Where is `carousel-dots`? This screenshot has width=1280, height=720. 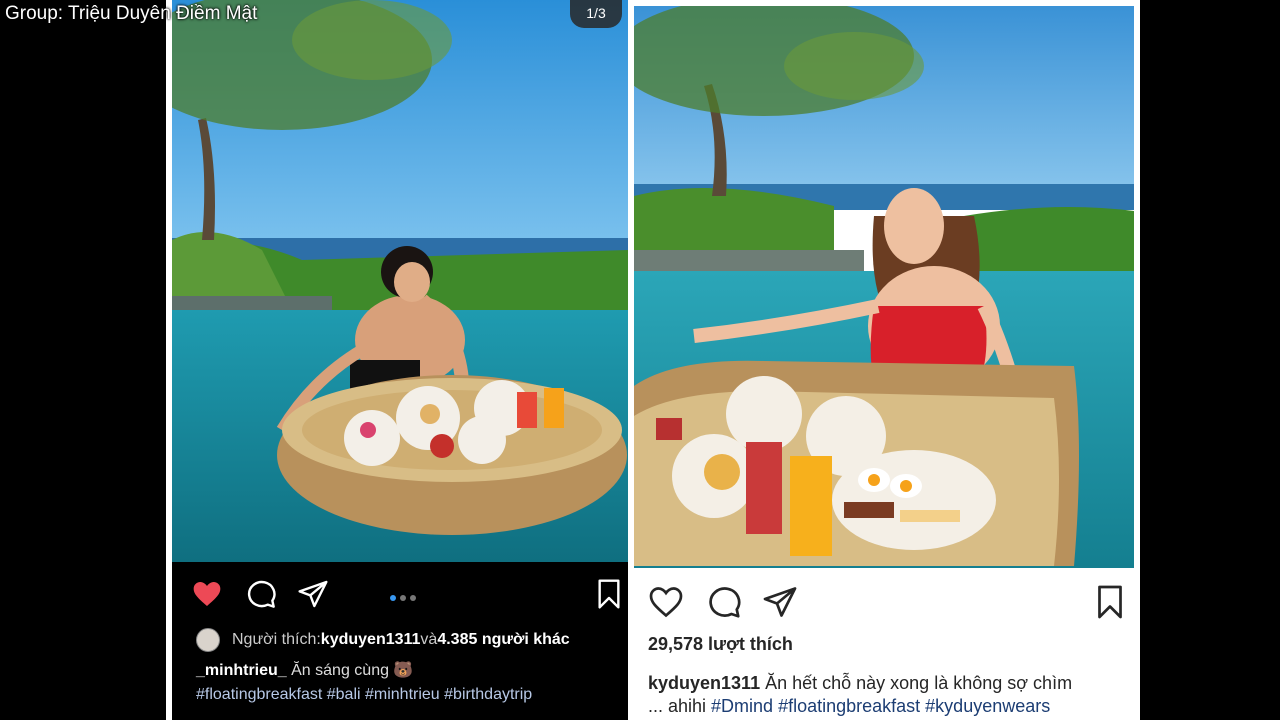
carousel-dots is located at coordinates (405, 597).